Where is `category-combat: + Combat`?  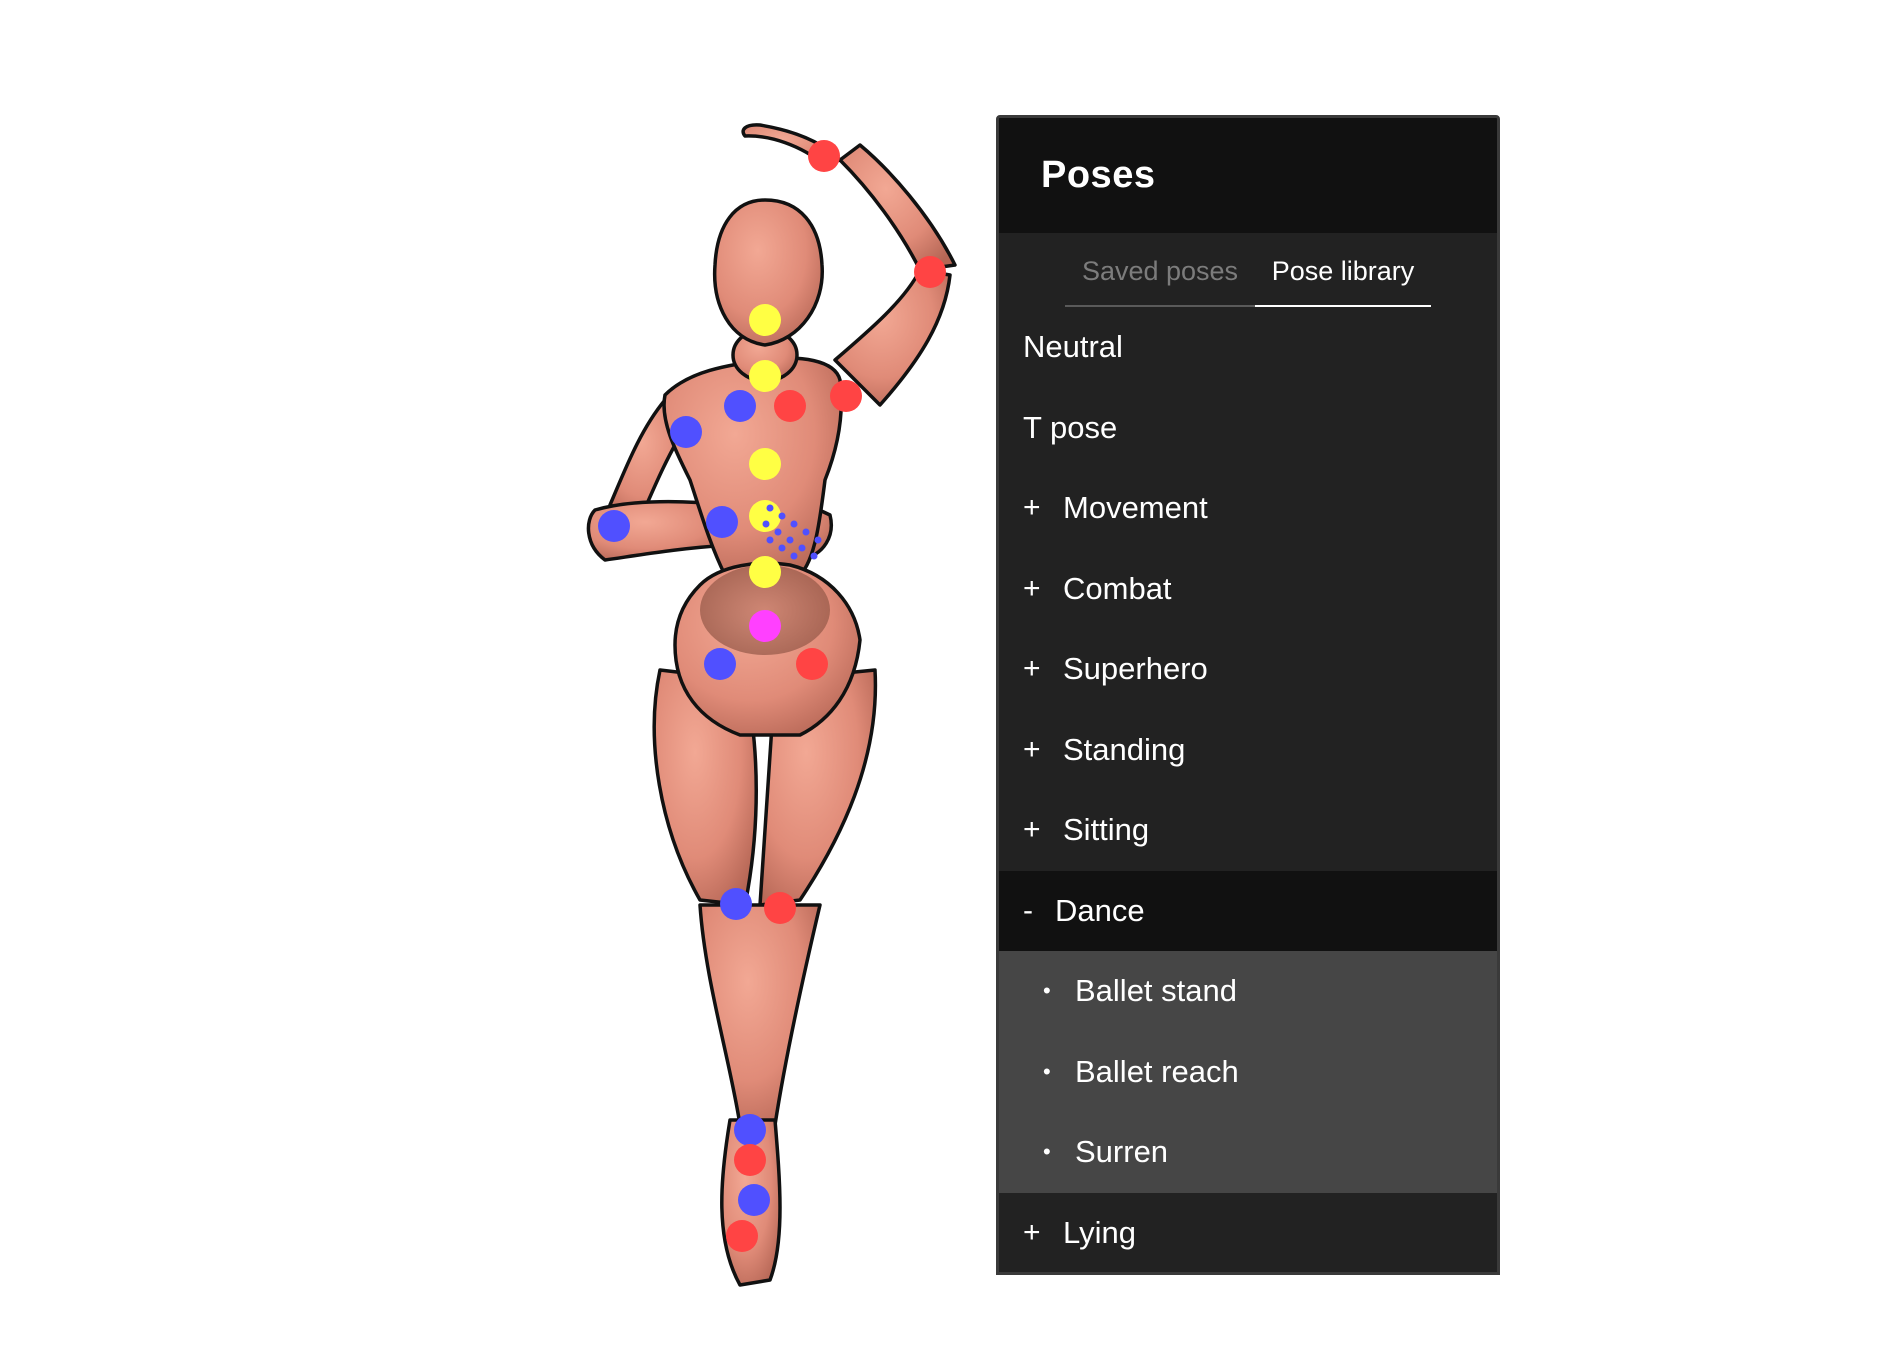 category-combat: + Combat is located at coordinates (1248, 589).